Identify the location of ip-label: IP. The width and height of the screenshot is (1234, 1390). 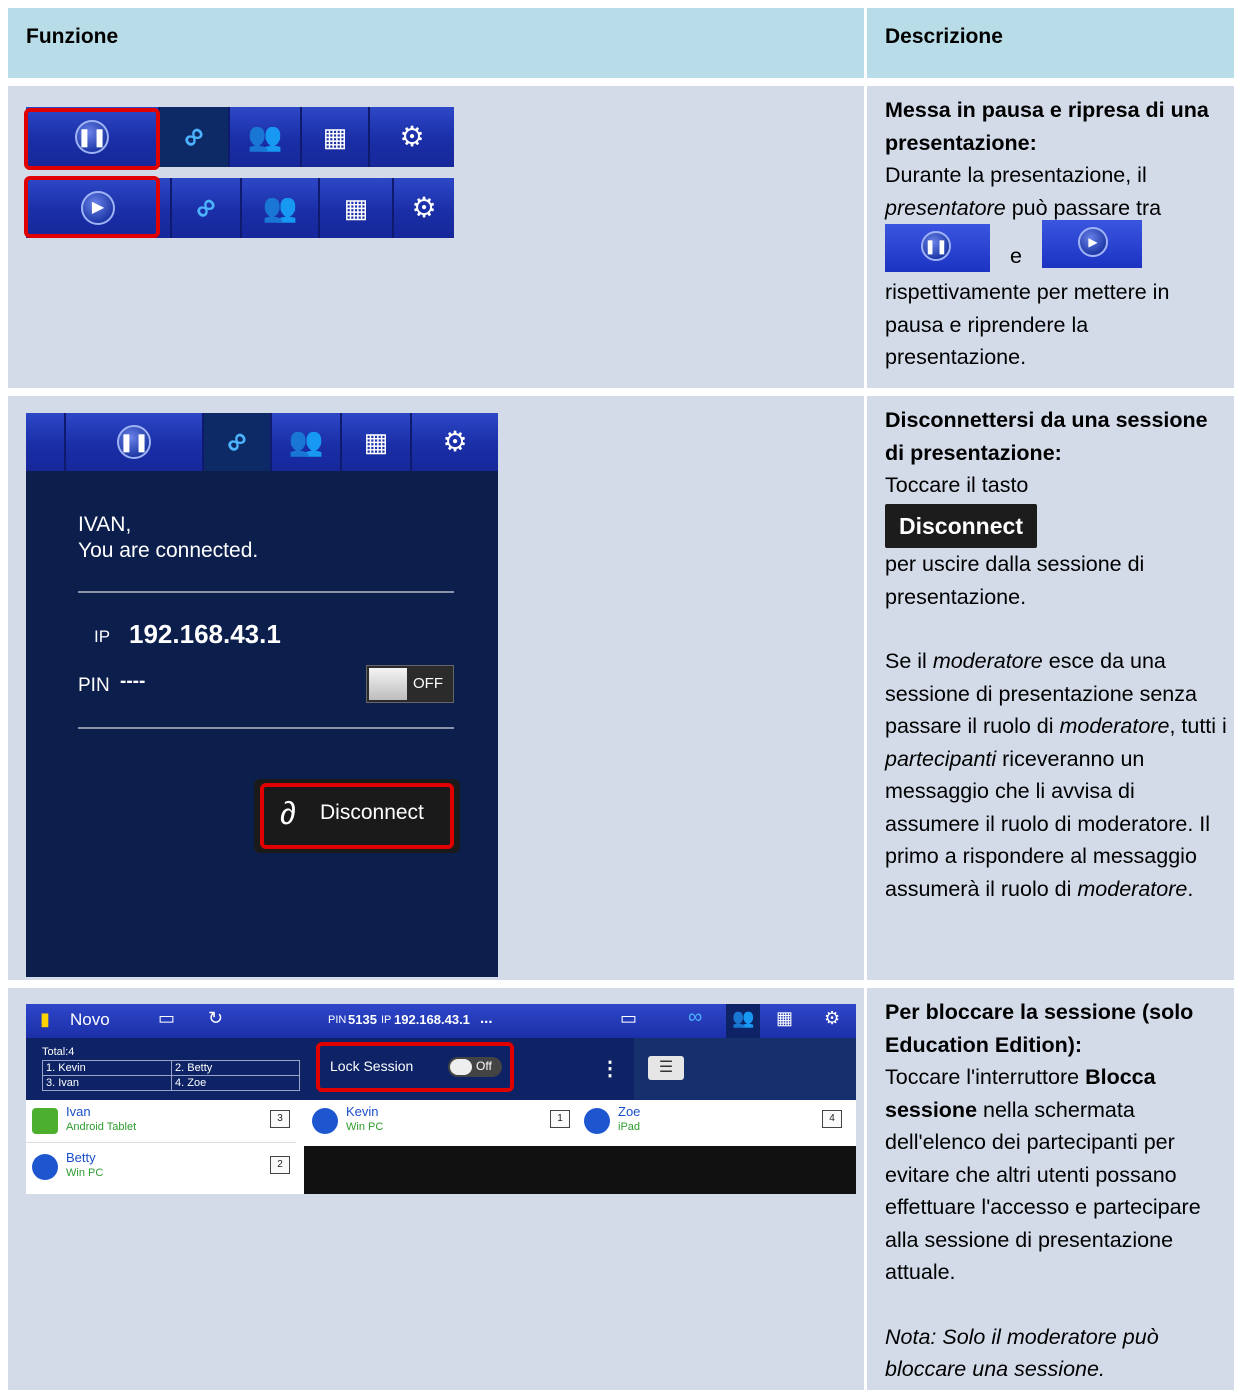
(386, 1020).